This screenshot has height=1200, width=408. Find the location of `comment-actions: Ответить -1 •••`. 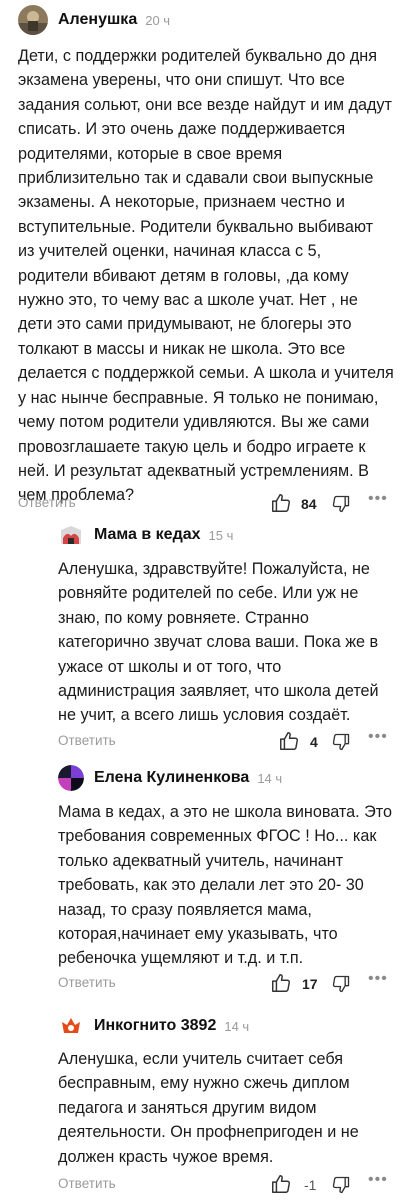

comment-actions: Ответить -1 ••• is located at coordinates (224, 1185).